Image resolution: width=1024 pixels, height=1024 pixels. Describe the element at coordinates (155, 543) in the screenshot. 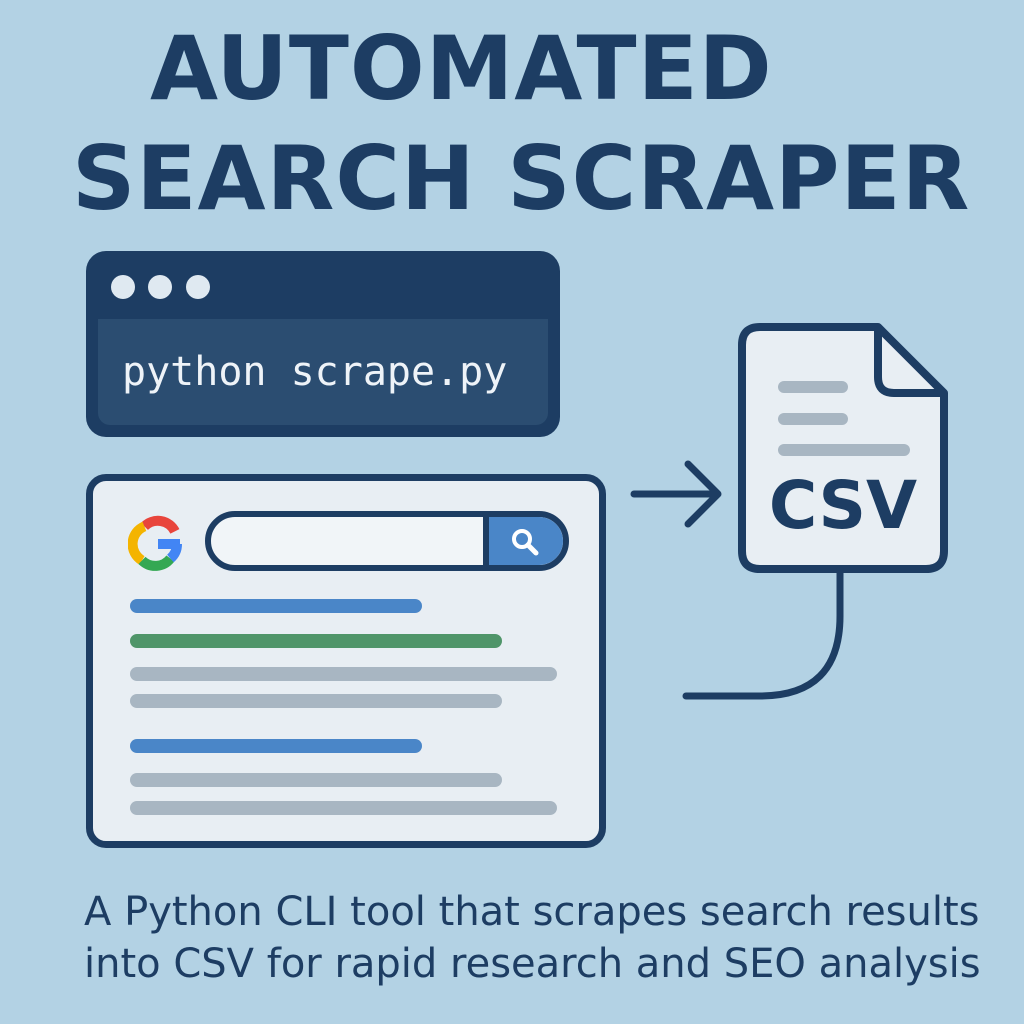

I see `google-g-icon` at that location.